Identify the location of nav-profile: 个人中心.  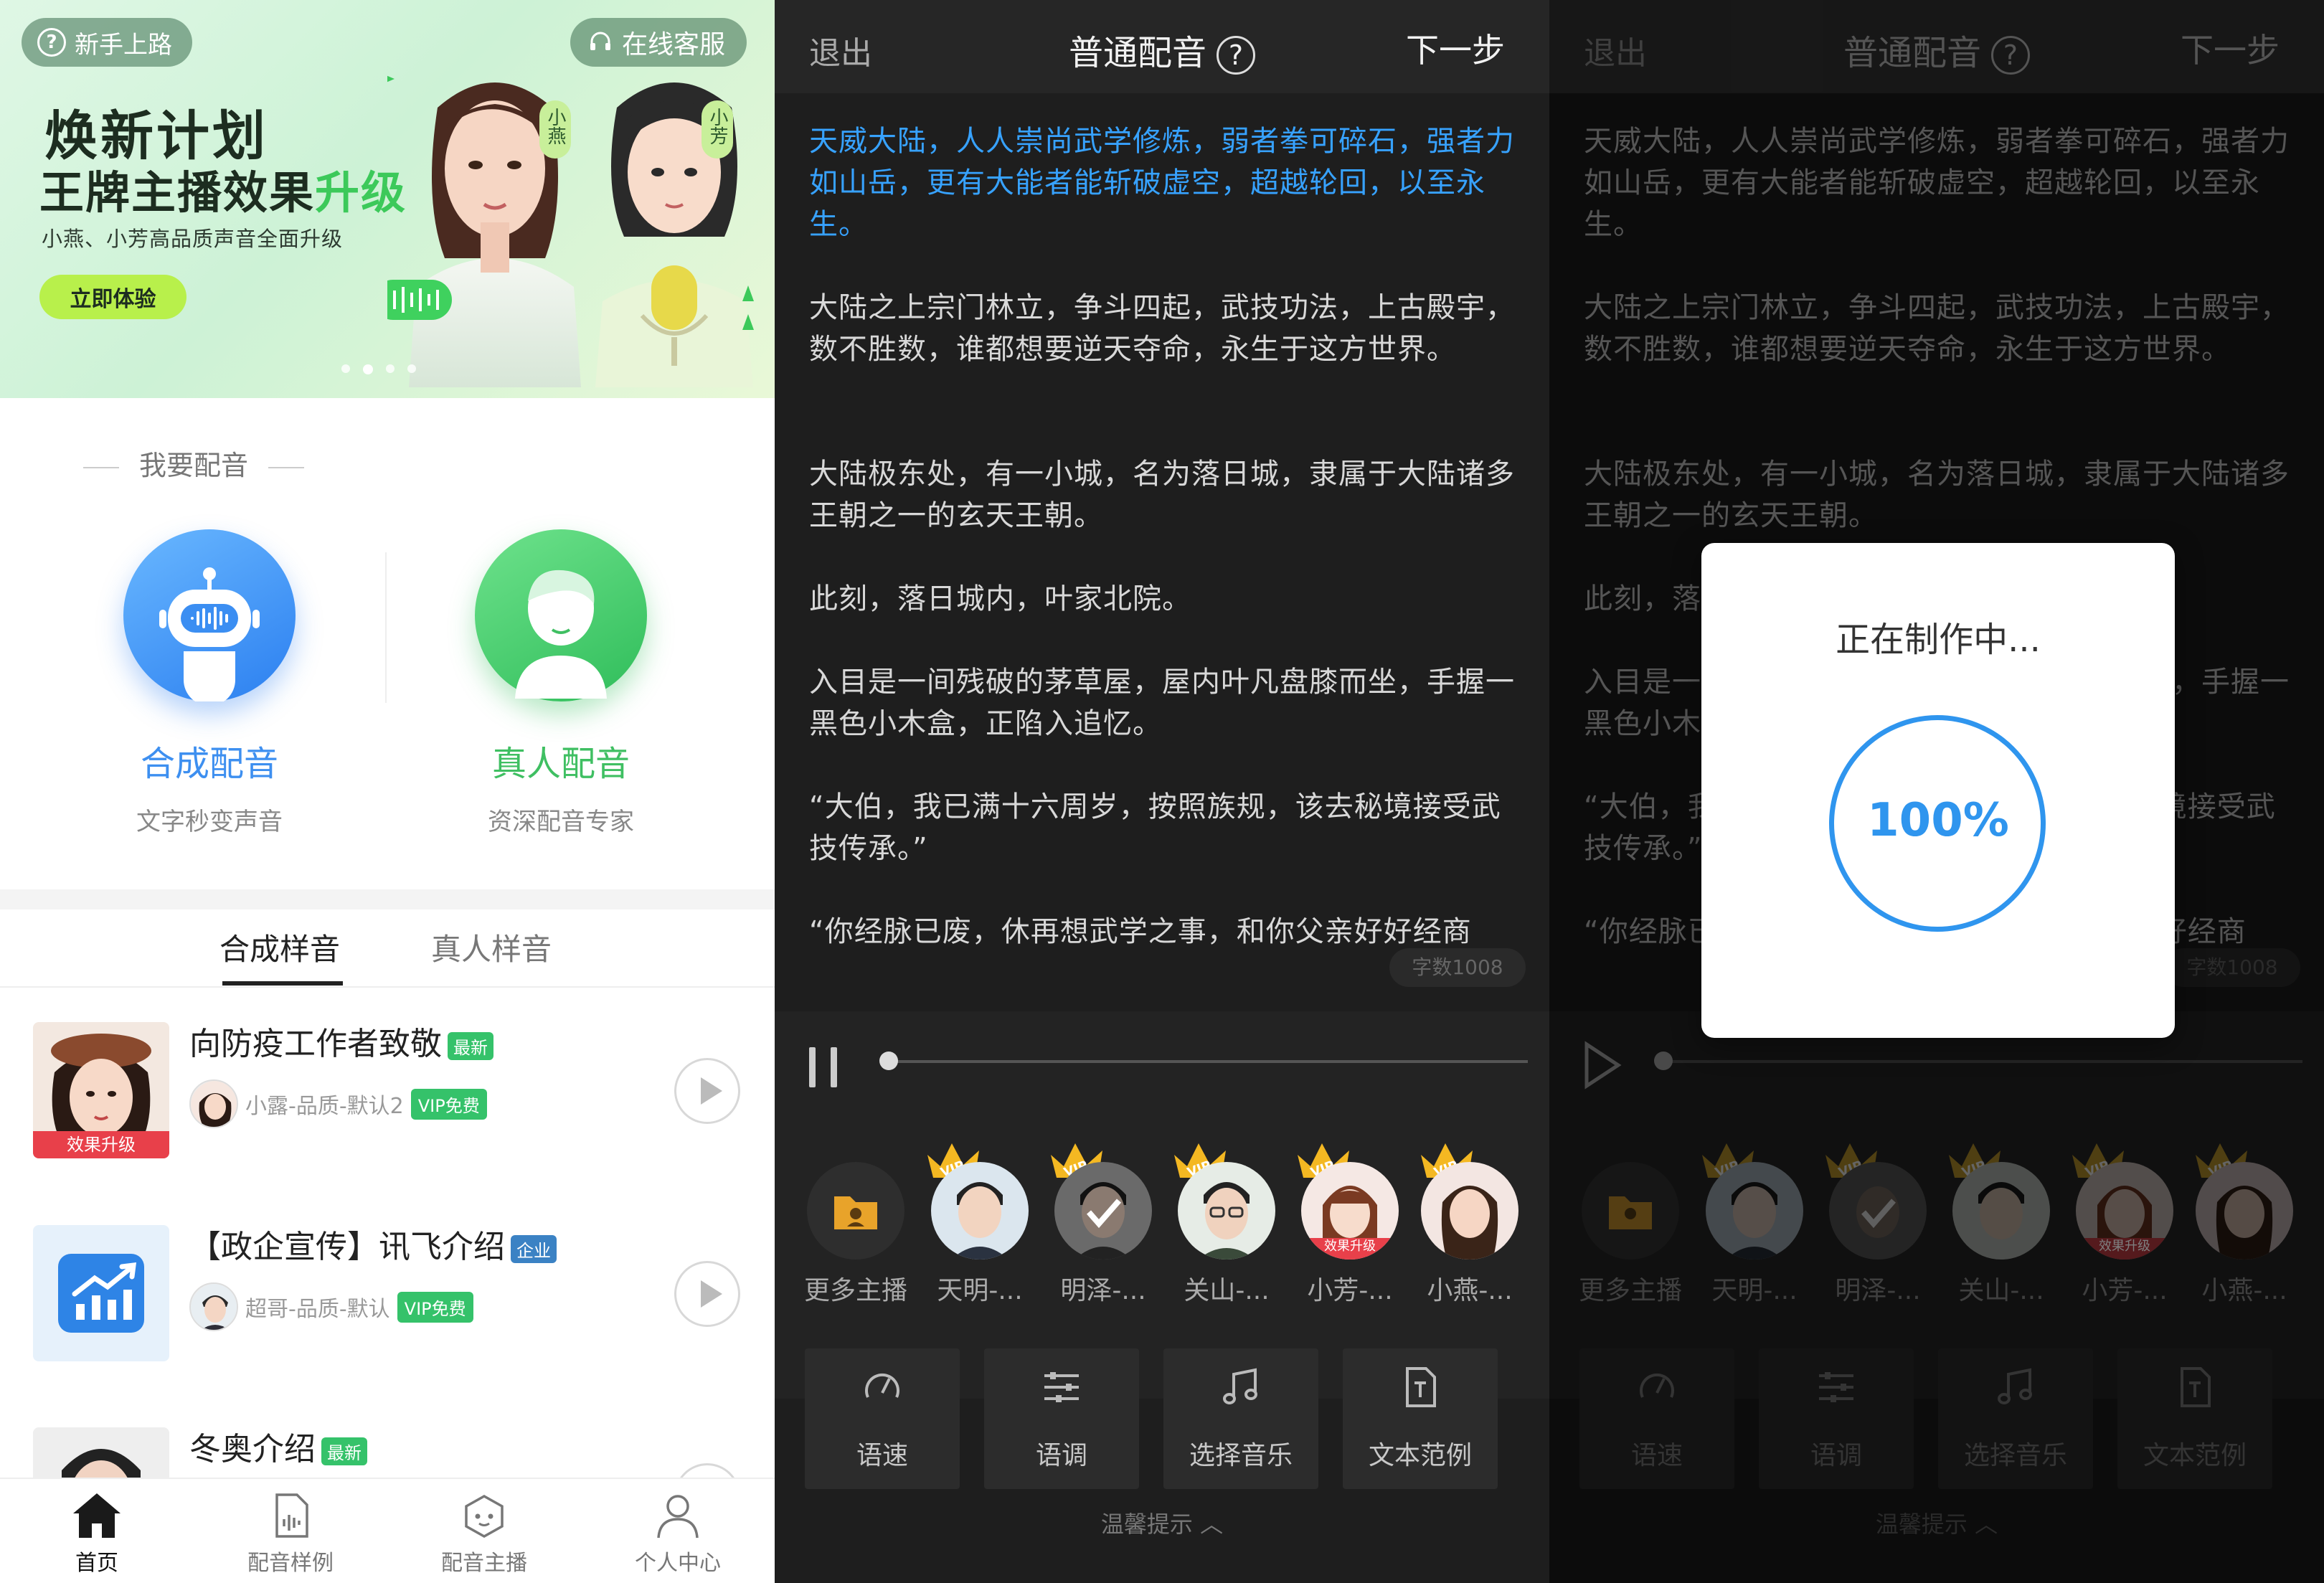
(678, 1531).